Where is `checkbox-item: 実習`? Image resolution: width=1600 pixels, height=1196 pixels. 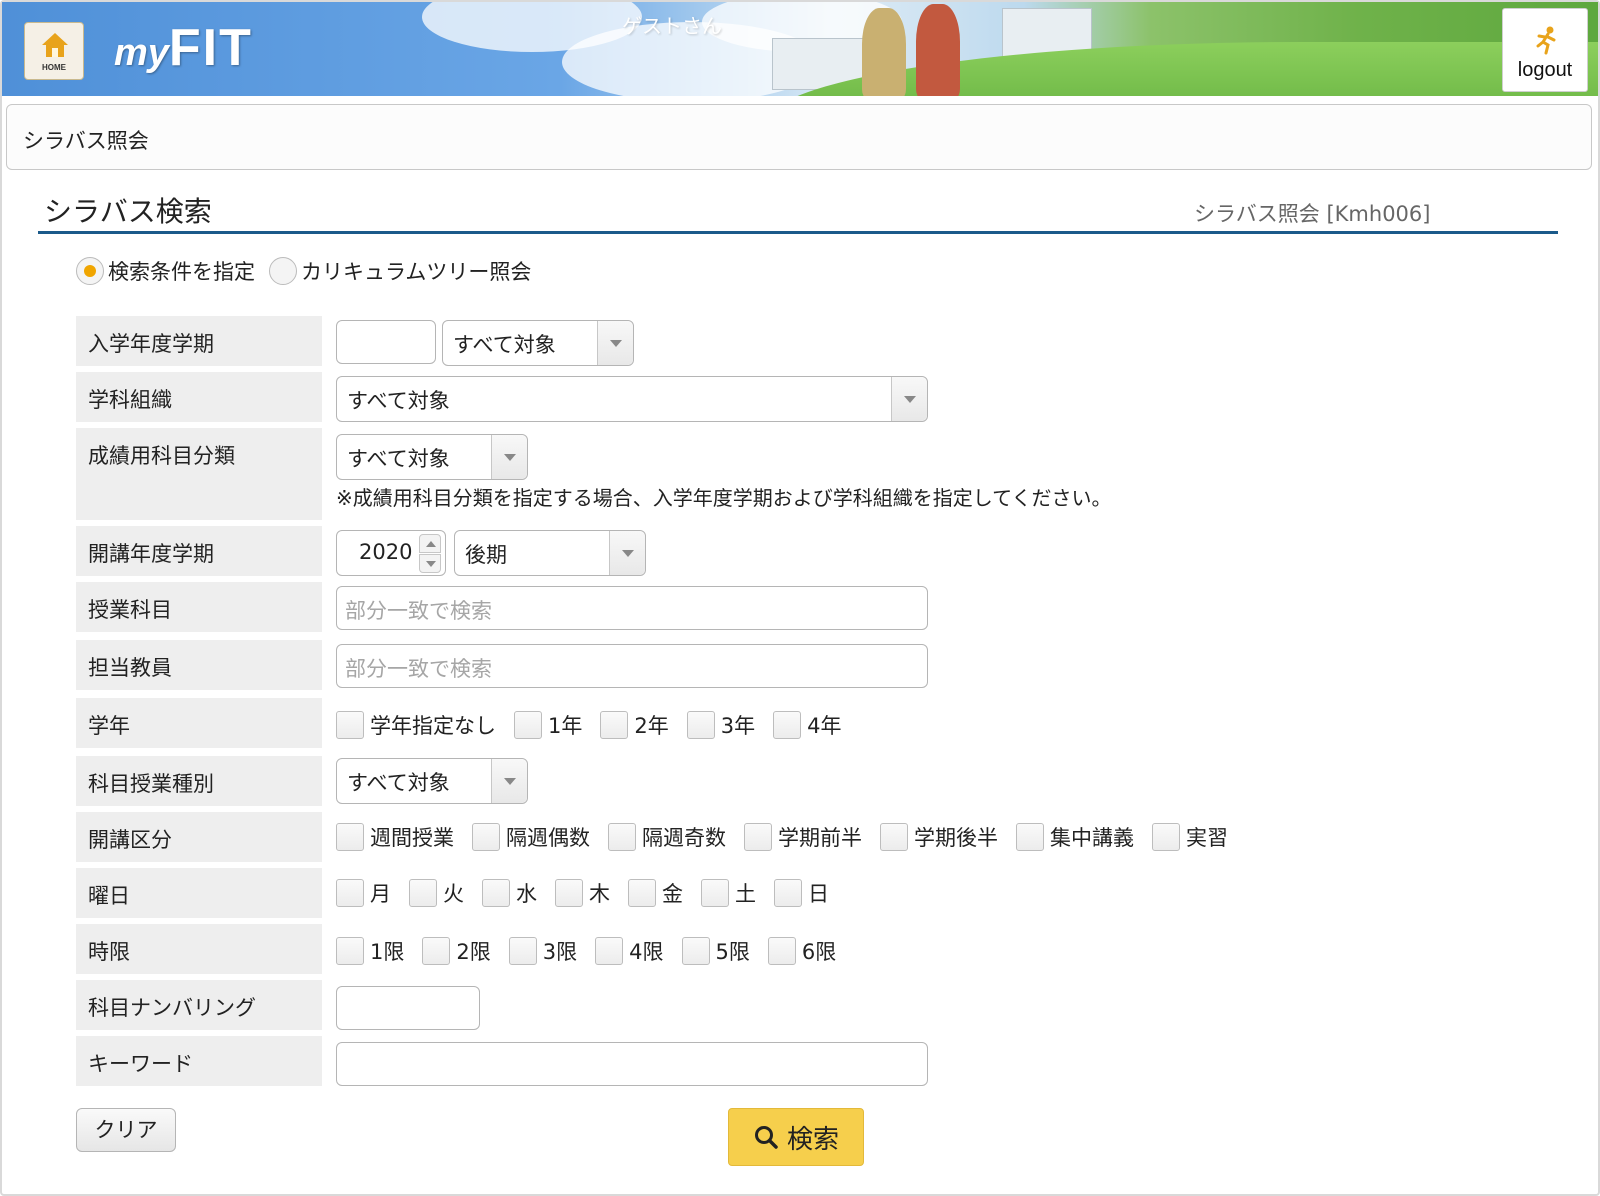 checkbox-item: 実習 is located at coordinates (1190, 837).